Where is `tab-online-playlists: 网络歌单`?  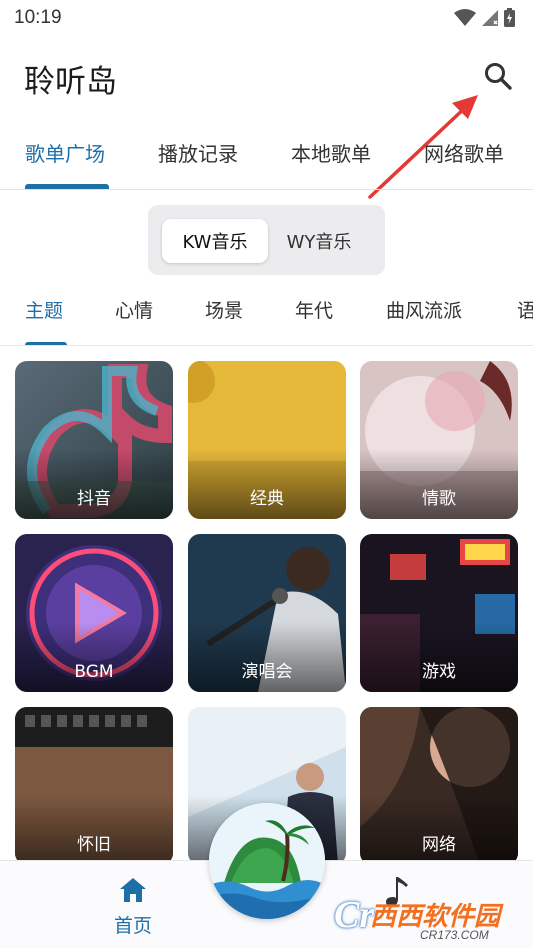
tab-online-playlists: 网络歌单 is located at coordinates (464, 152).